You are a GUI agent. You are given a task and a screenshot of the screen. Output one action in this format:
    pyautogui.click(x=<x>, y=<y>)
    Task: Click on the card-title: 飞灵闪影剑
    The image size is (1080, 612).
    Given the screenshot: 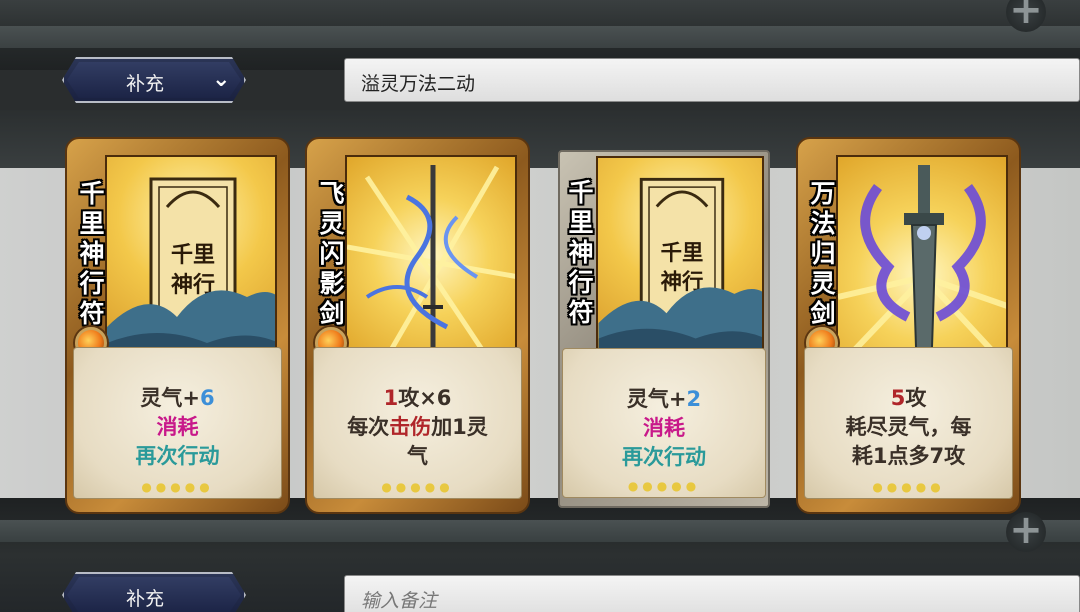 What is the action you would take?
    pyautogui.click(x=332, y=253)
    